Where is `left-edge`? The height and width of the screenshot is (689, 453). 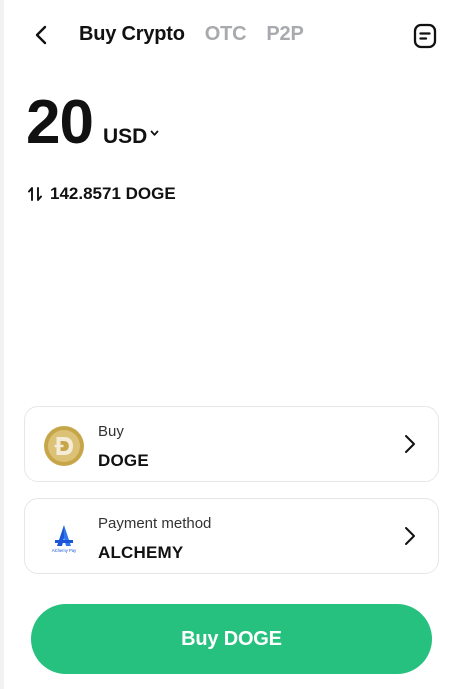 left-edge is located at coordinates (2, 344).